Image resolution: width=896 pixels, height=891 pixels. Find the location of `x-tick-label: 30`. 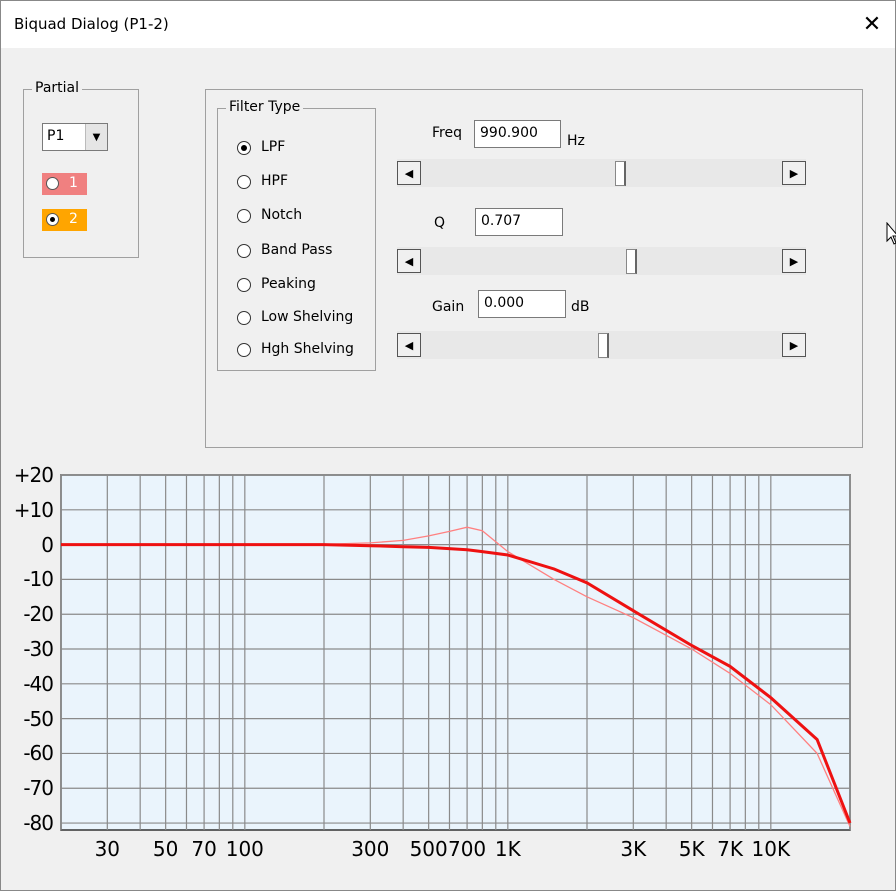

x-tick-label: 30 is located at coordinates (107, 849).